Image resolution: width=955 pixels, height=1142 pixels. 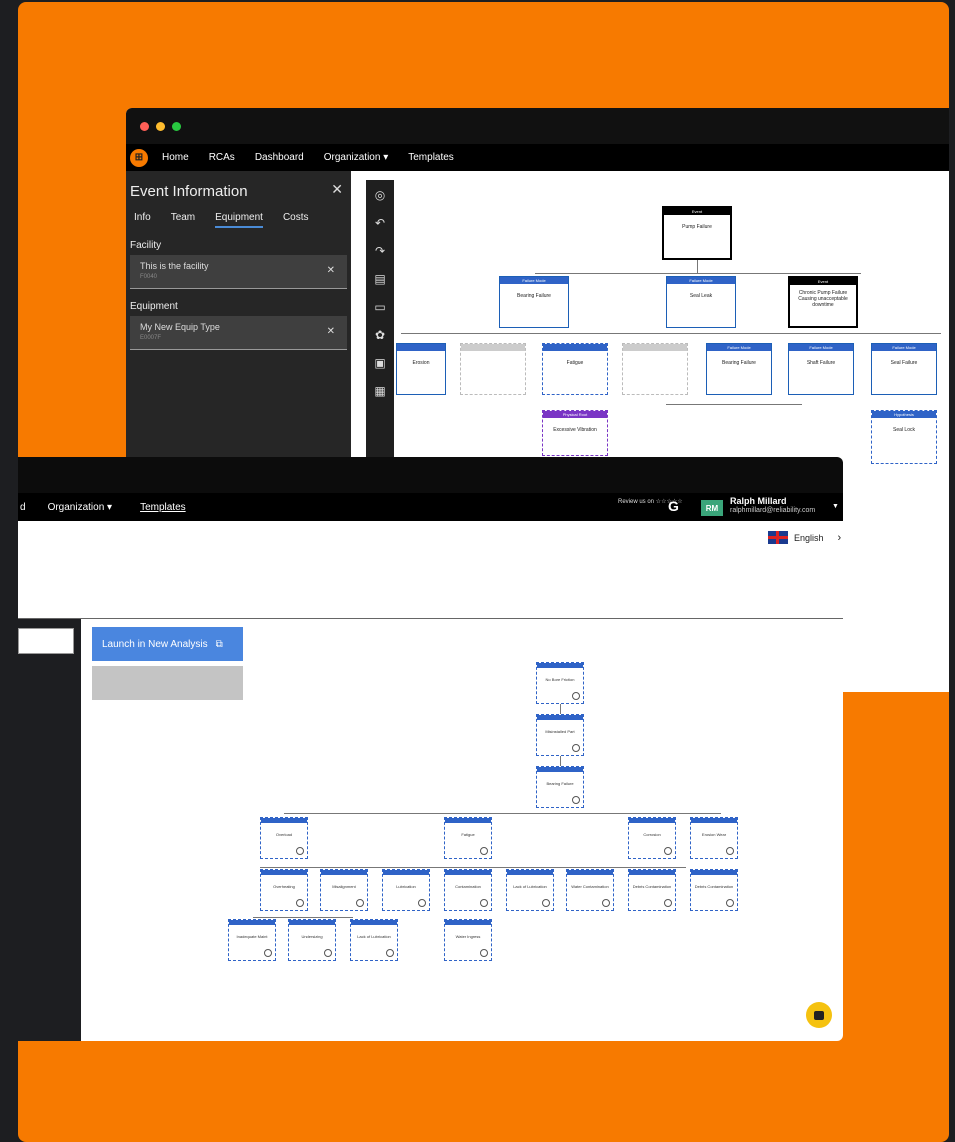 What do you see at coordinates (560, 787) in the screenshot?
I see `tree-node: Bearing Failure` at bounding box center [560, 787].